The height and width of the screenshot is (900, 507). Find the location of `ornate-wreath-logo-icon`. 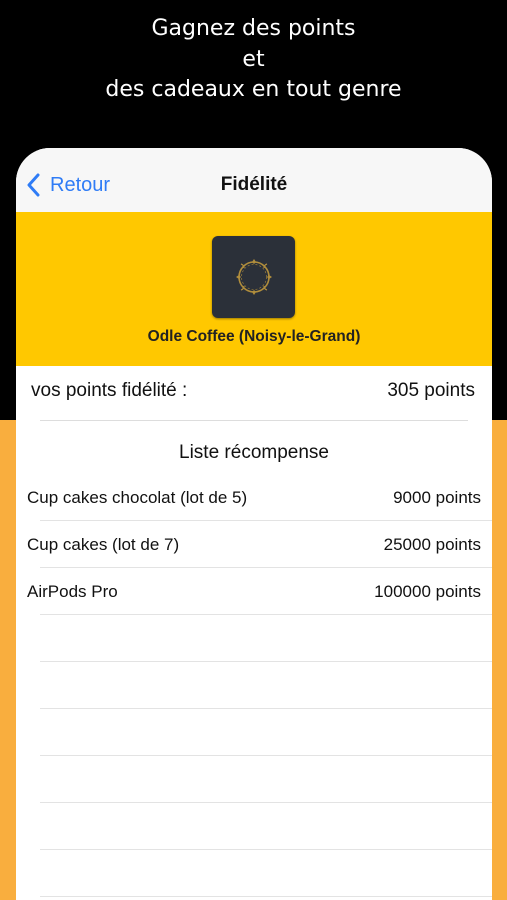

ornate-wreath-logo-icon is located at coordinates (253, 277).